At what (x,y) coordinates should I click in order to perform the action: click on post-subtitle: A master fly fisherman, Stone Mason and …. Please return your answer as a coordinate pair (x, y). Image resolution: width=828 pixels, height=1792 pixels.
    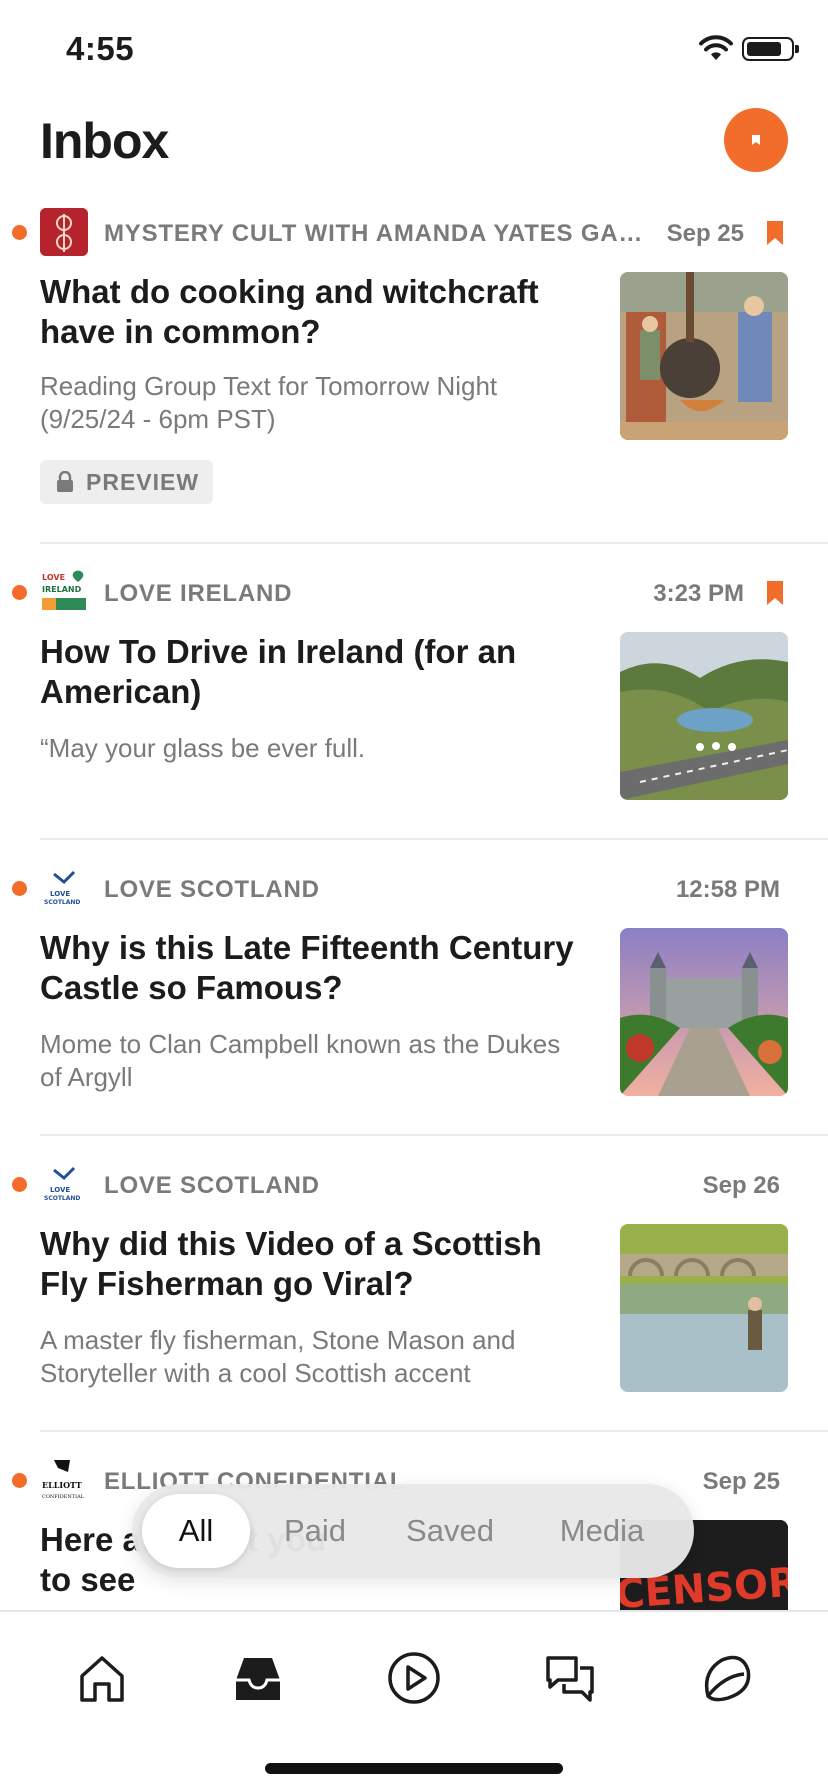
    Looking at the image, I should click on (278, 1356).